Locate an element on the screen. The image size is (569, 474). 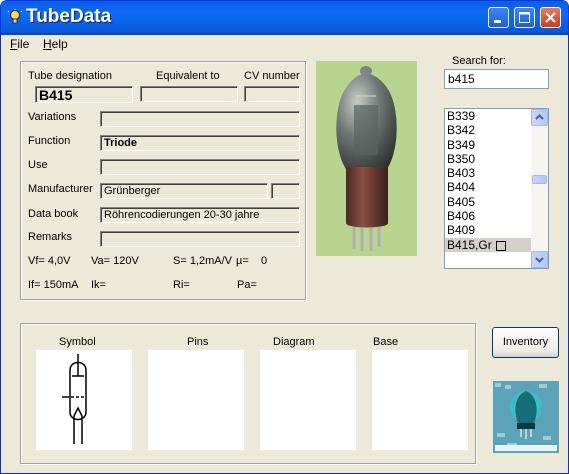
cv-number-label: CV number is located at coordinates (272, 76).